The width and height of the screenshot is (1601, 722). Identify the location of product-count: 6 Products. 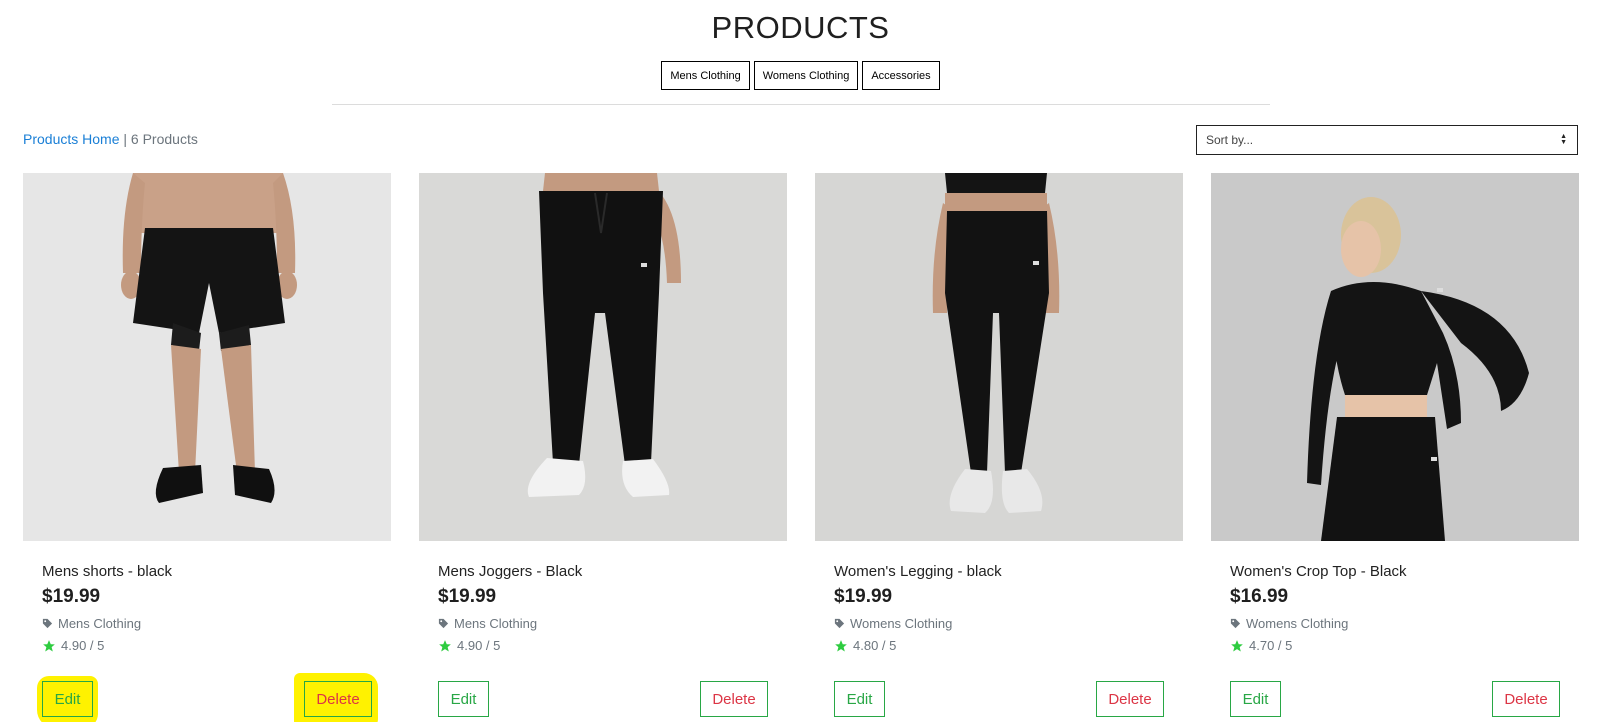
(164, 139).